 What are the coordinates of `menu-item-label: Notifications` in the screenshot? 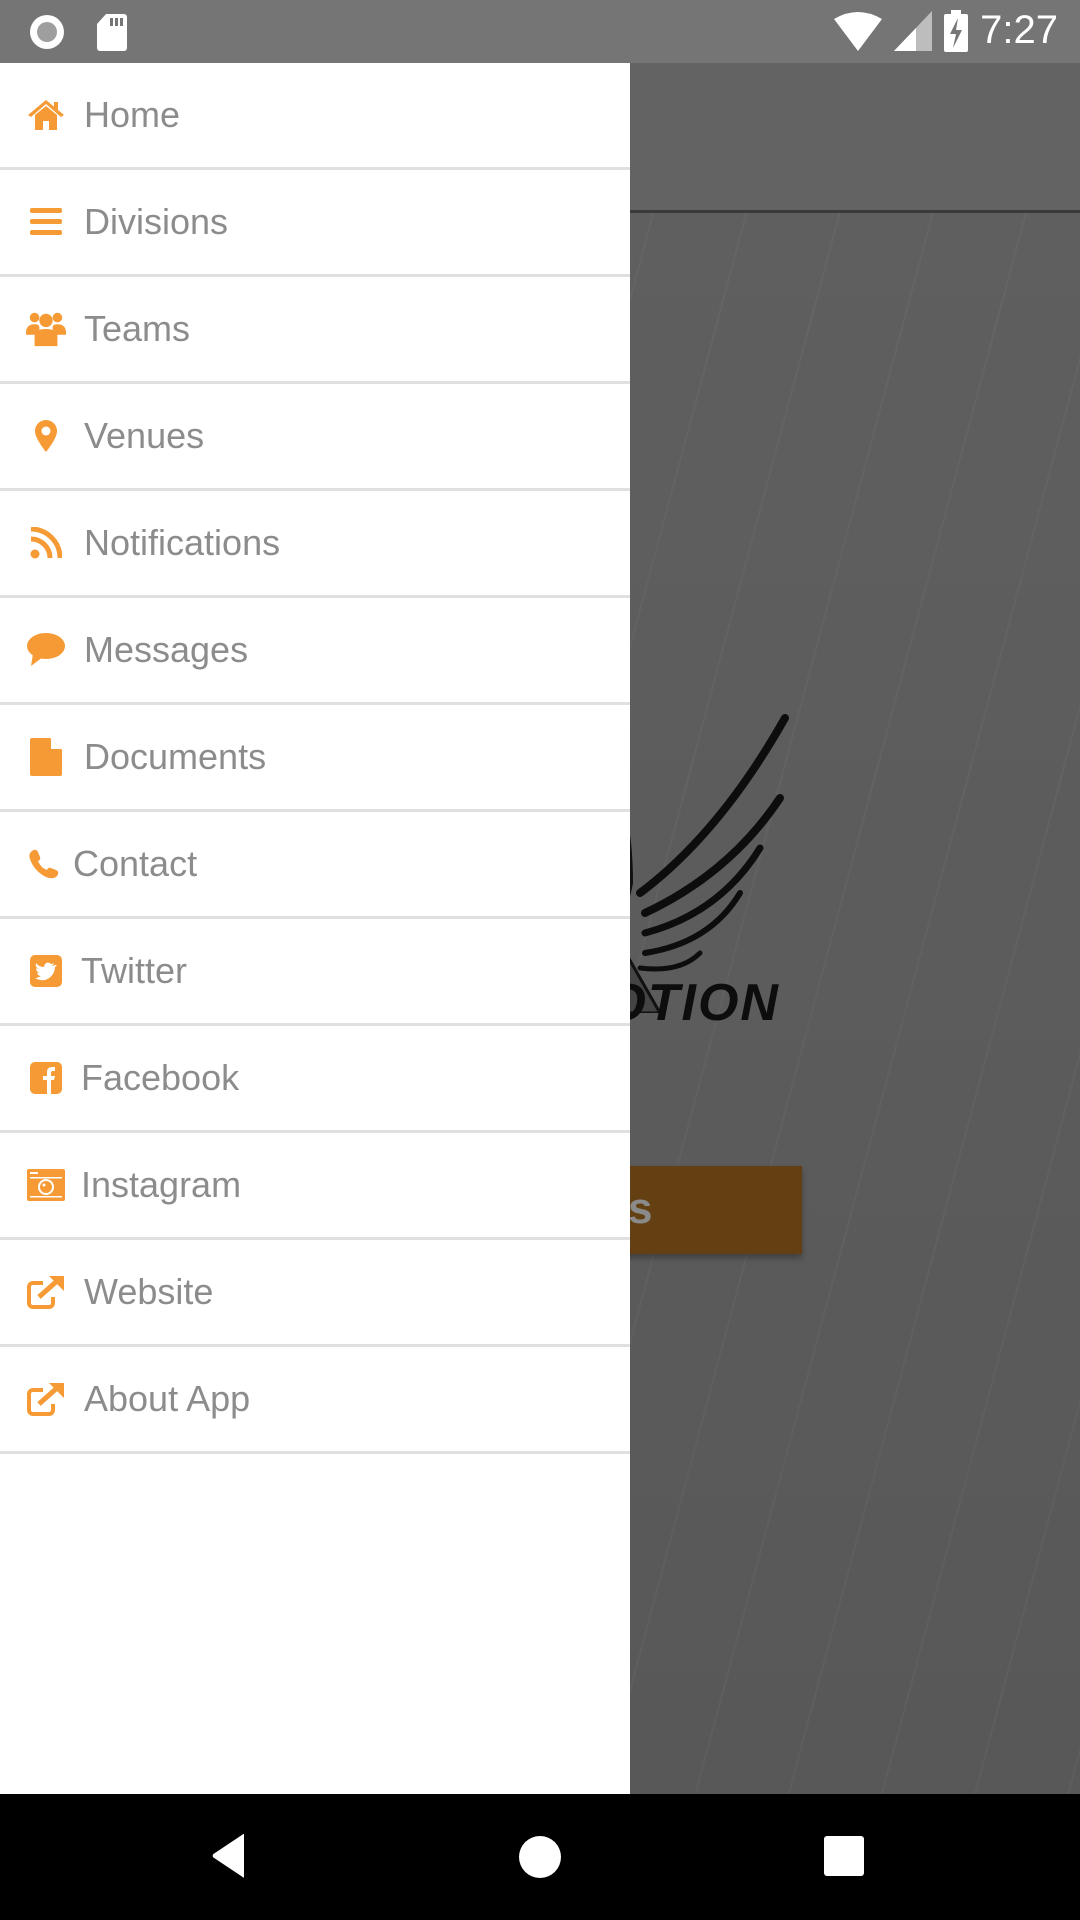 It's located at (182, 542).